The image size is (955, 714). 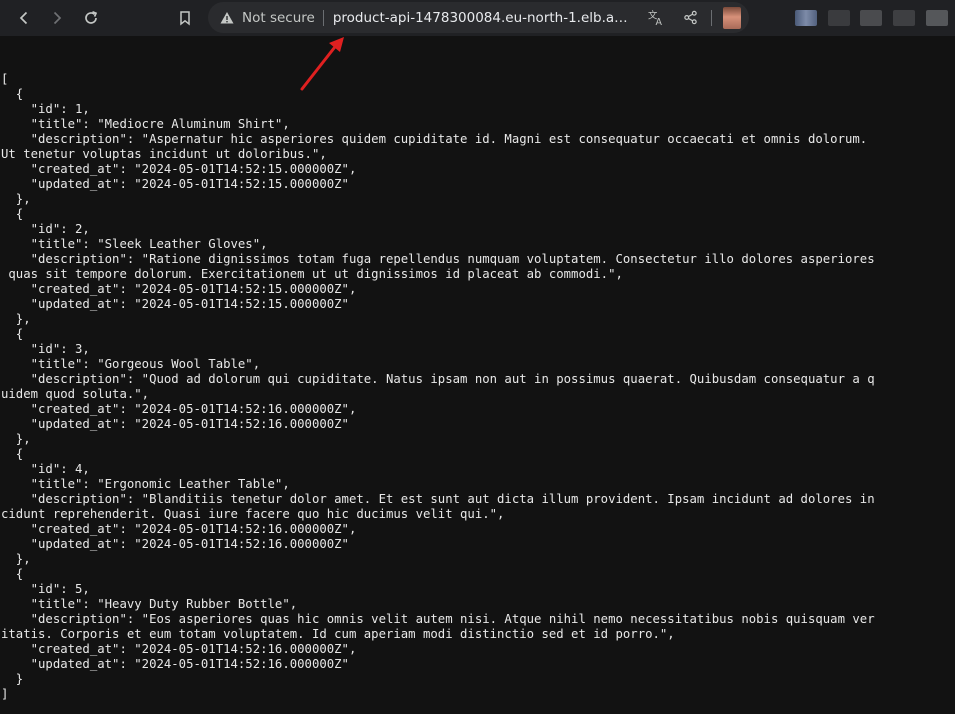 I want to click on translate-icon: 文A, so click(x=657, y=18).